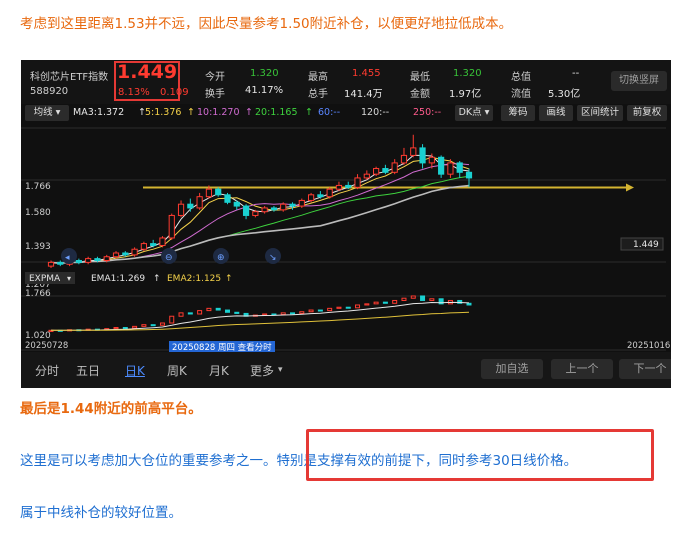  I want to click on ma20-line, so click(260, 219).